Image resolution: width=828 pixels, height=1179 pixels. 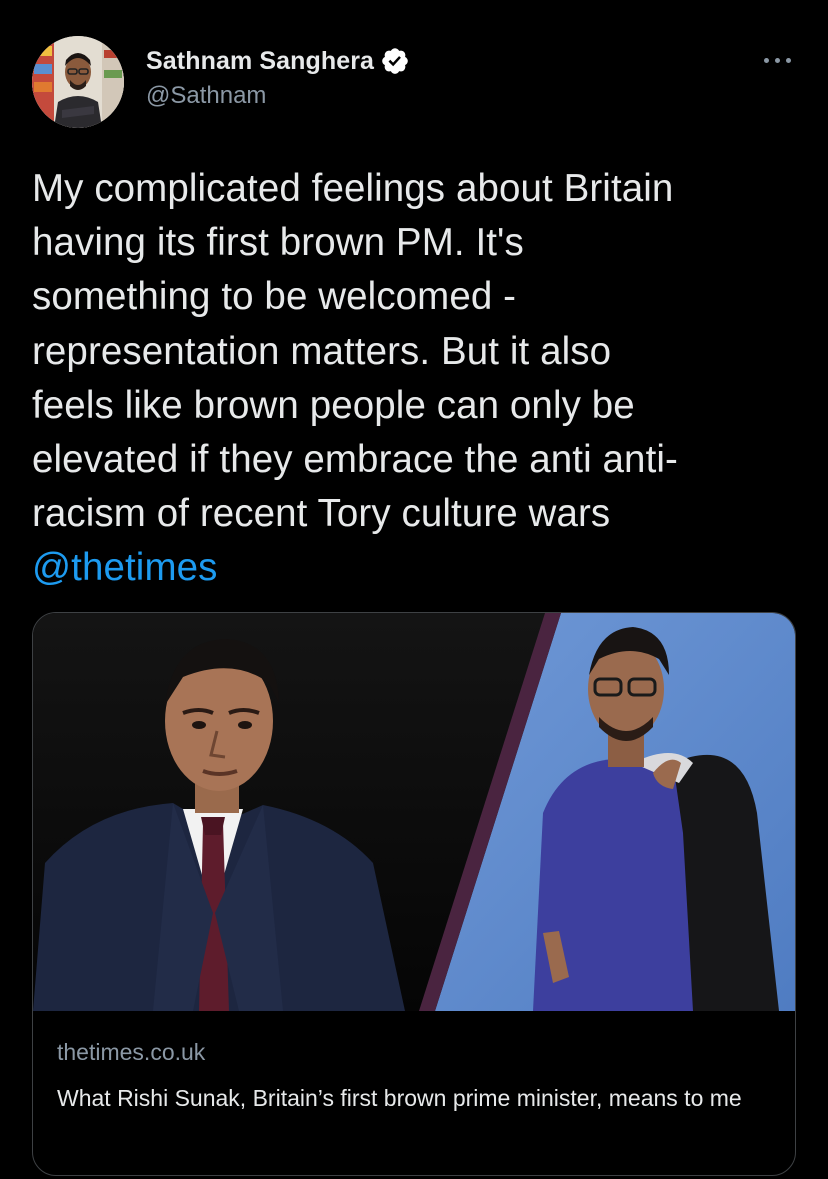 I want to click on avatar-image, so click(x=78, y=82).